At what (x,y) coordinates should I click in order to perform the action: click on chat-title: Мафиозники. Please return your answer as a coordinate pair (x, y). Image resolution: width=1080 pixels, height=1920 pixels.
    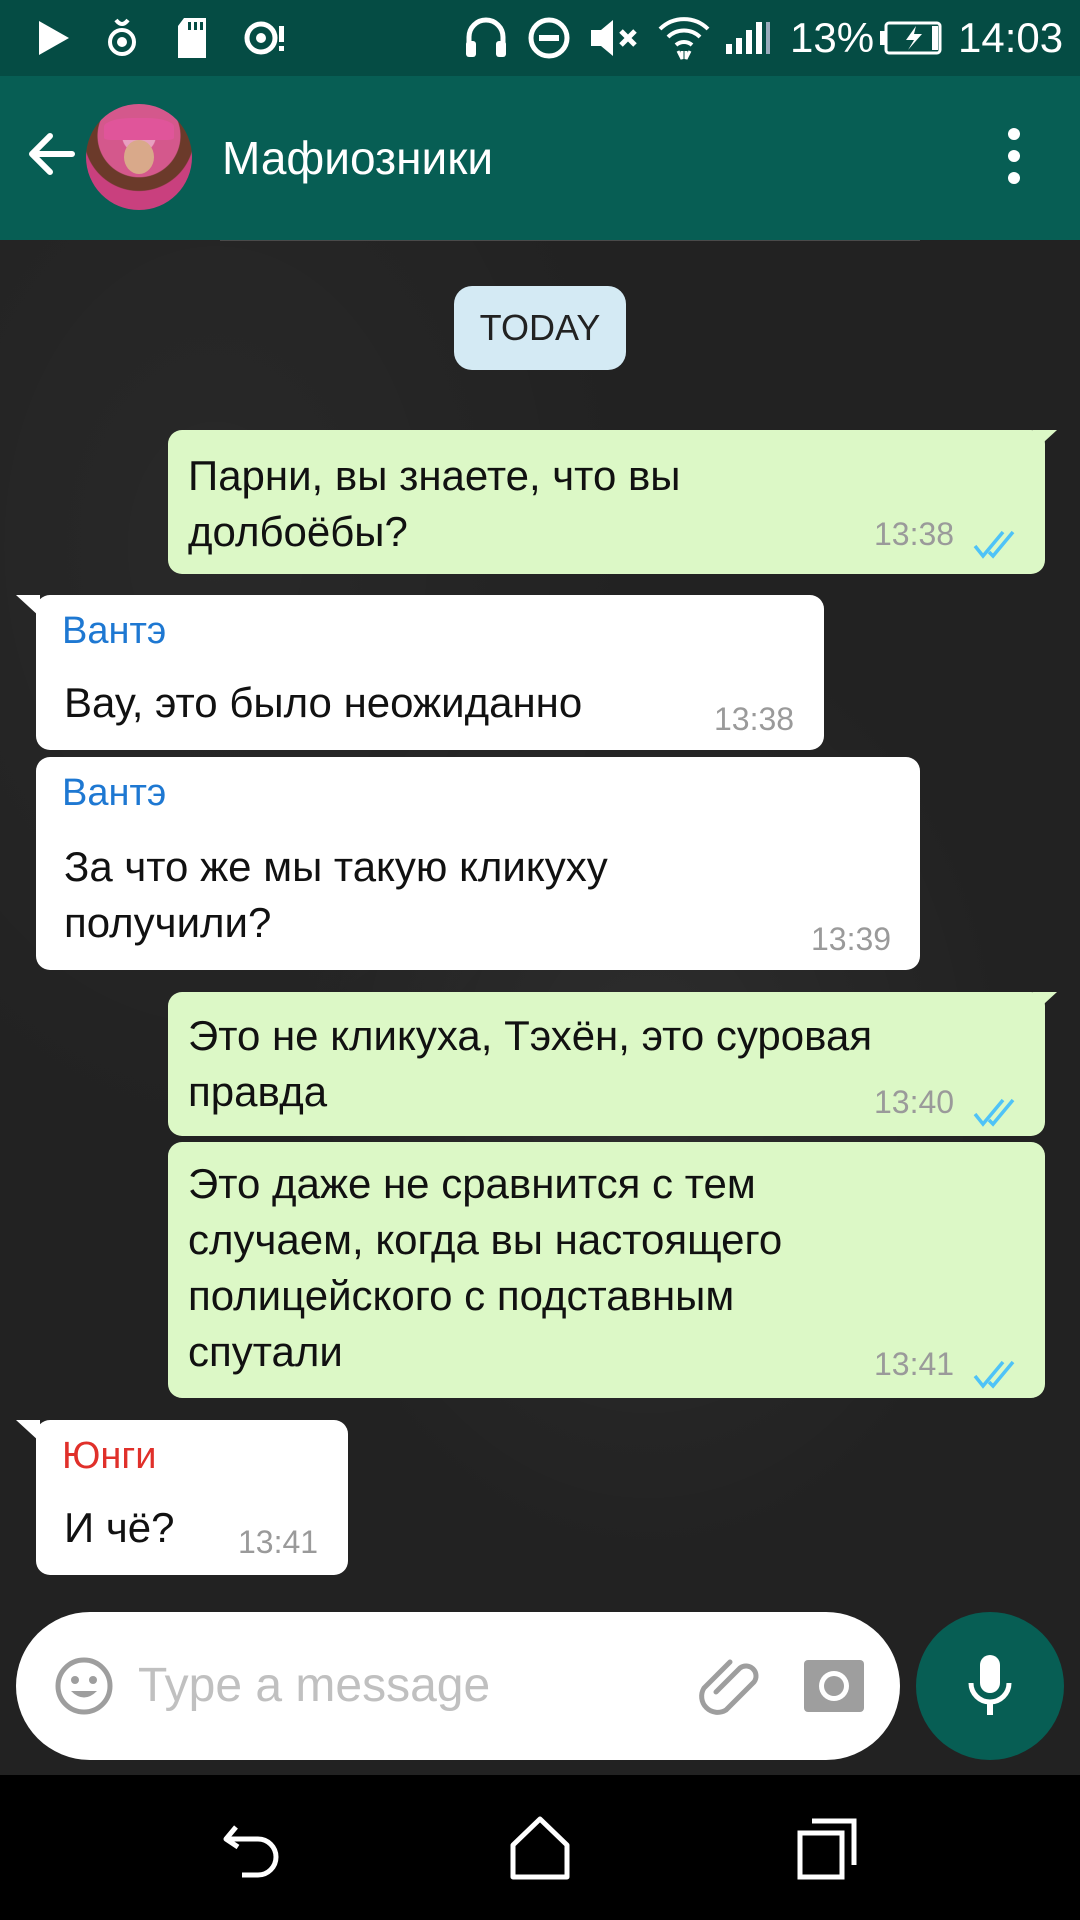
    Looking at the image, I should click on (357, 158).